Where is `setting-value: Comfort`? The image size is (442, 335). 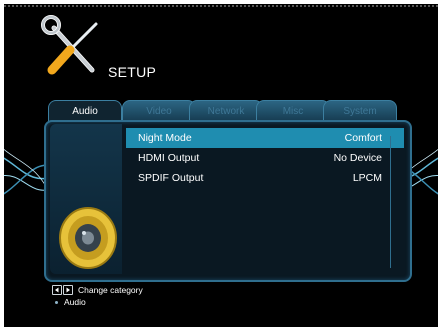 setting-value: Comfort is located at coordinates (363, 138).